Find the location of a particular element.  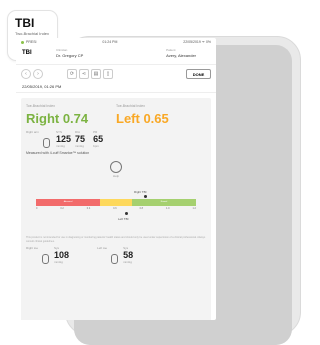

print-icon: ▤ is located at coordinates (96, 74).